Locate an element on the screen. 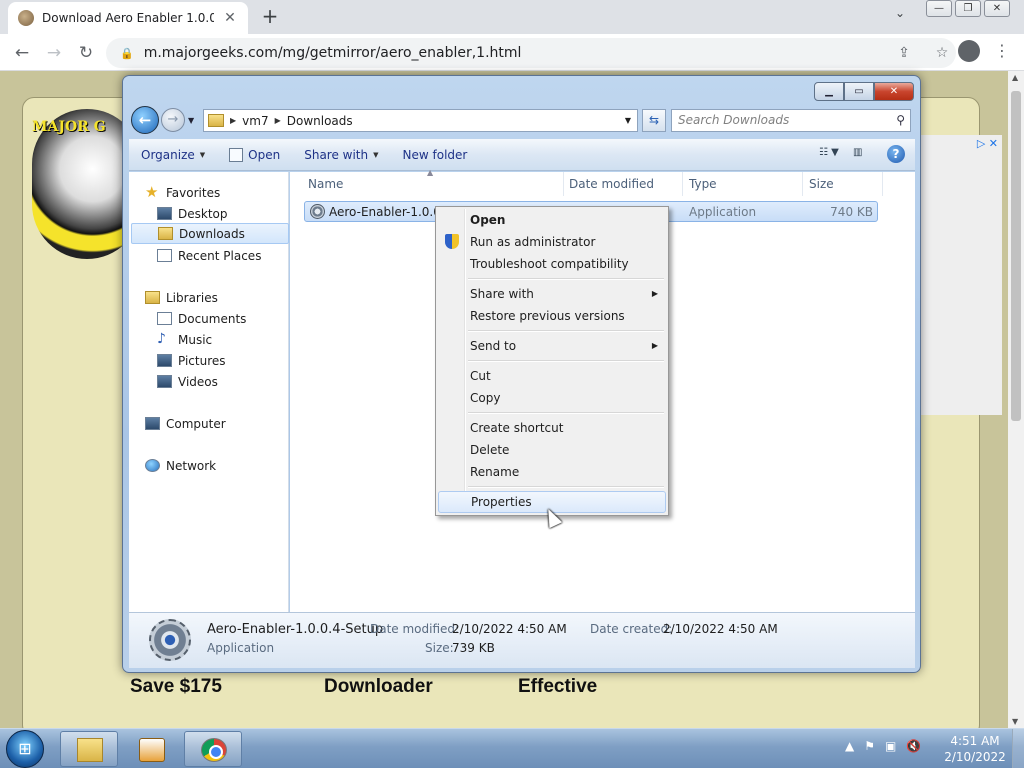  profile-avatar-icon is located at coordinates (969, 51).